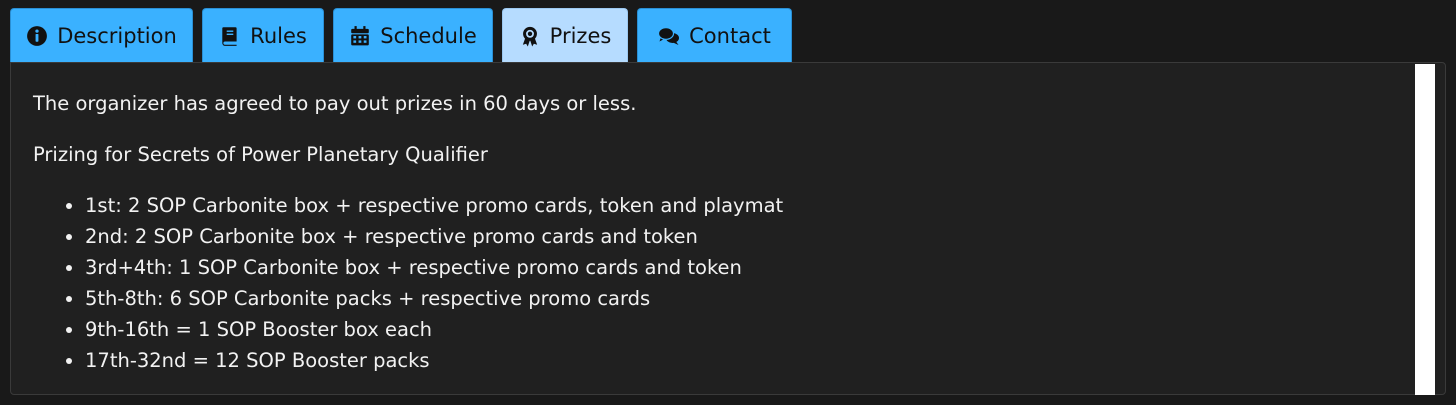  What do you see at coordinates (749, 360) in the screenshot?
I see `prize-list-item: 17th-32nd = 12 SOP Booster packs` at bounding box center [749, 360].